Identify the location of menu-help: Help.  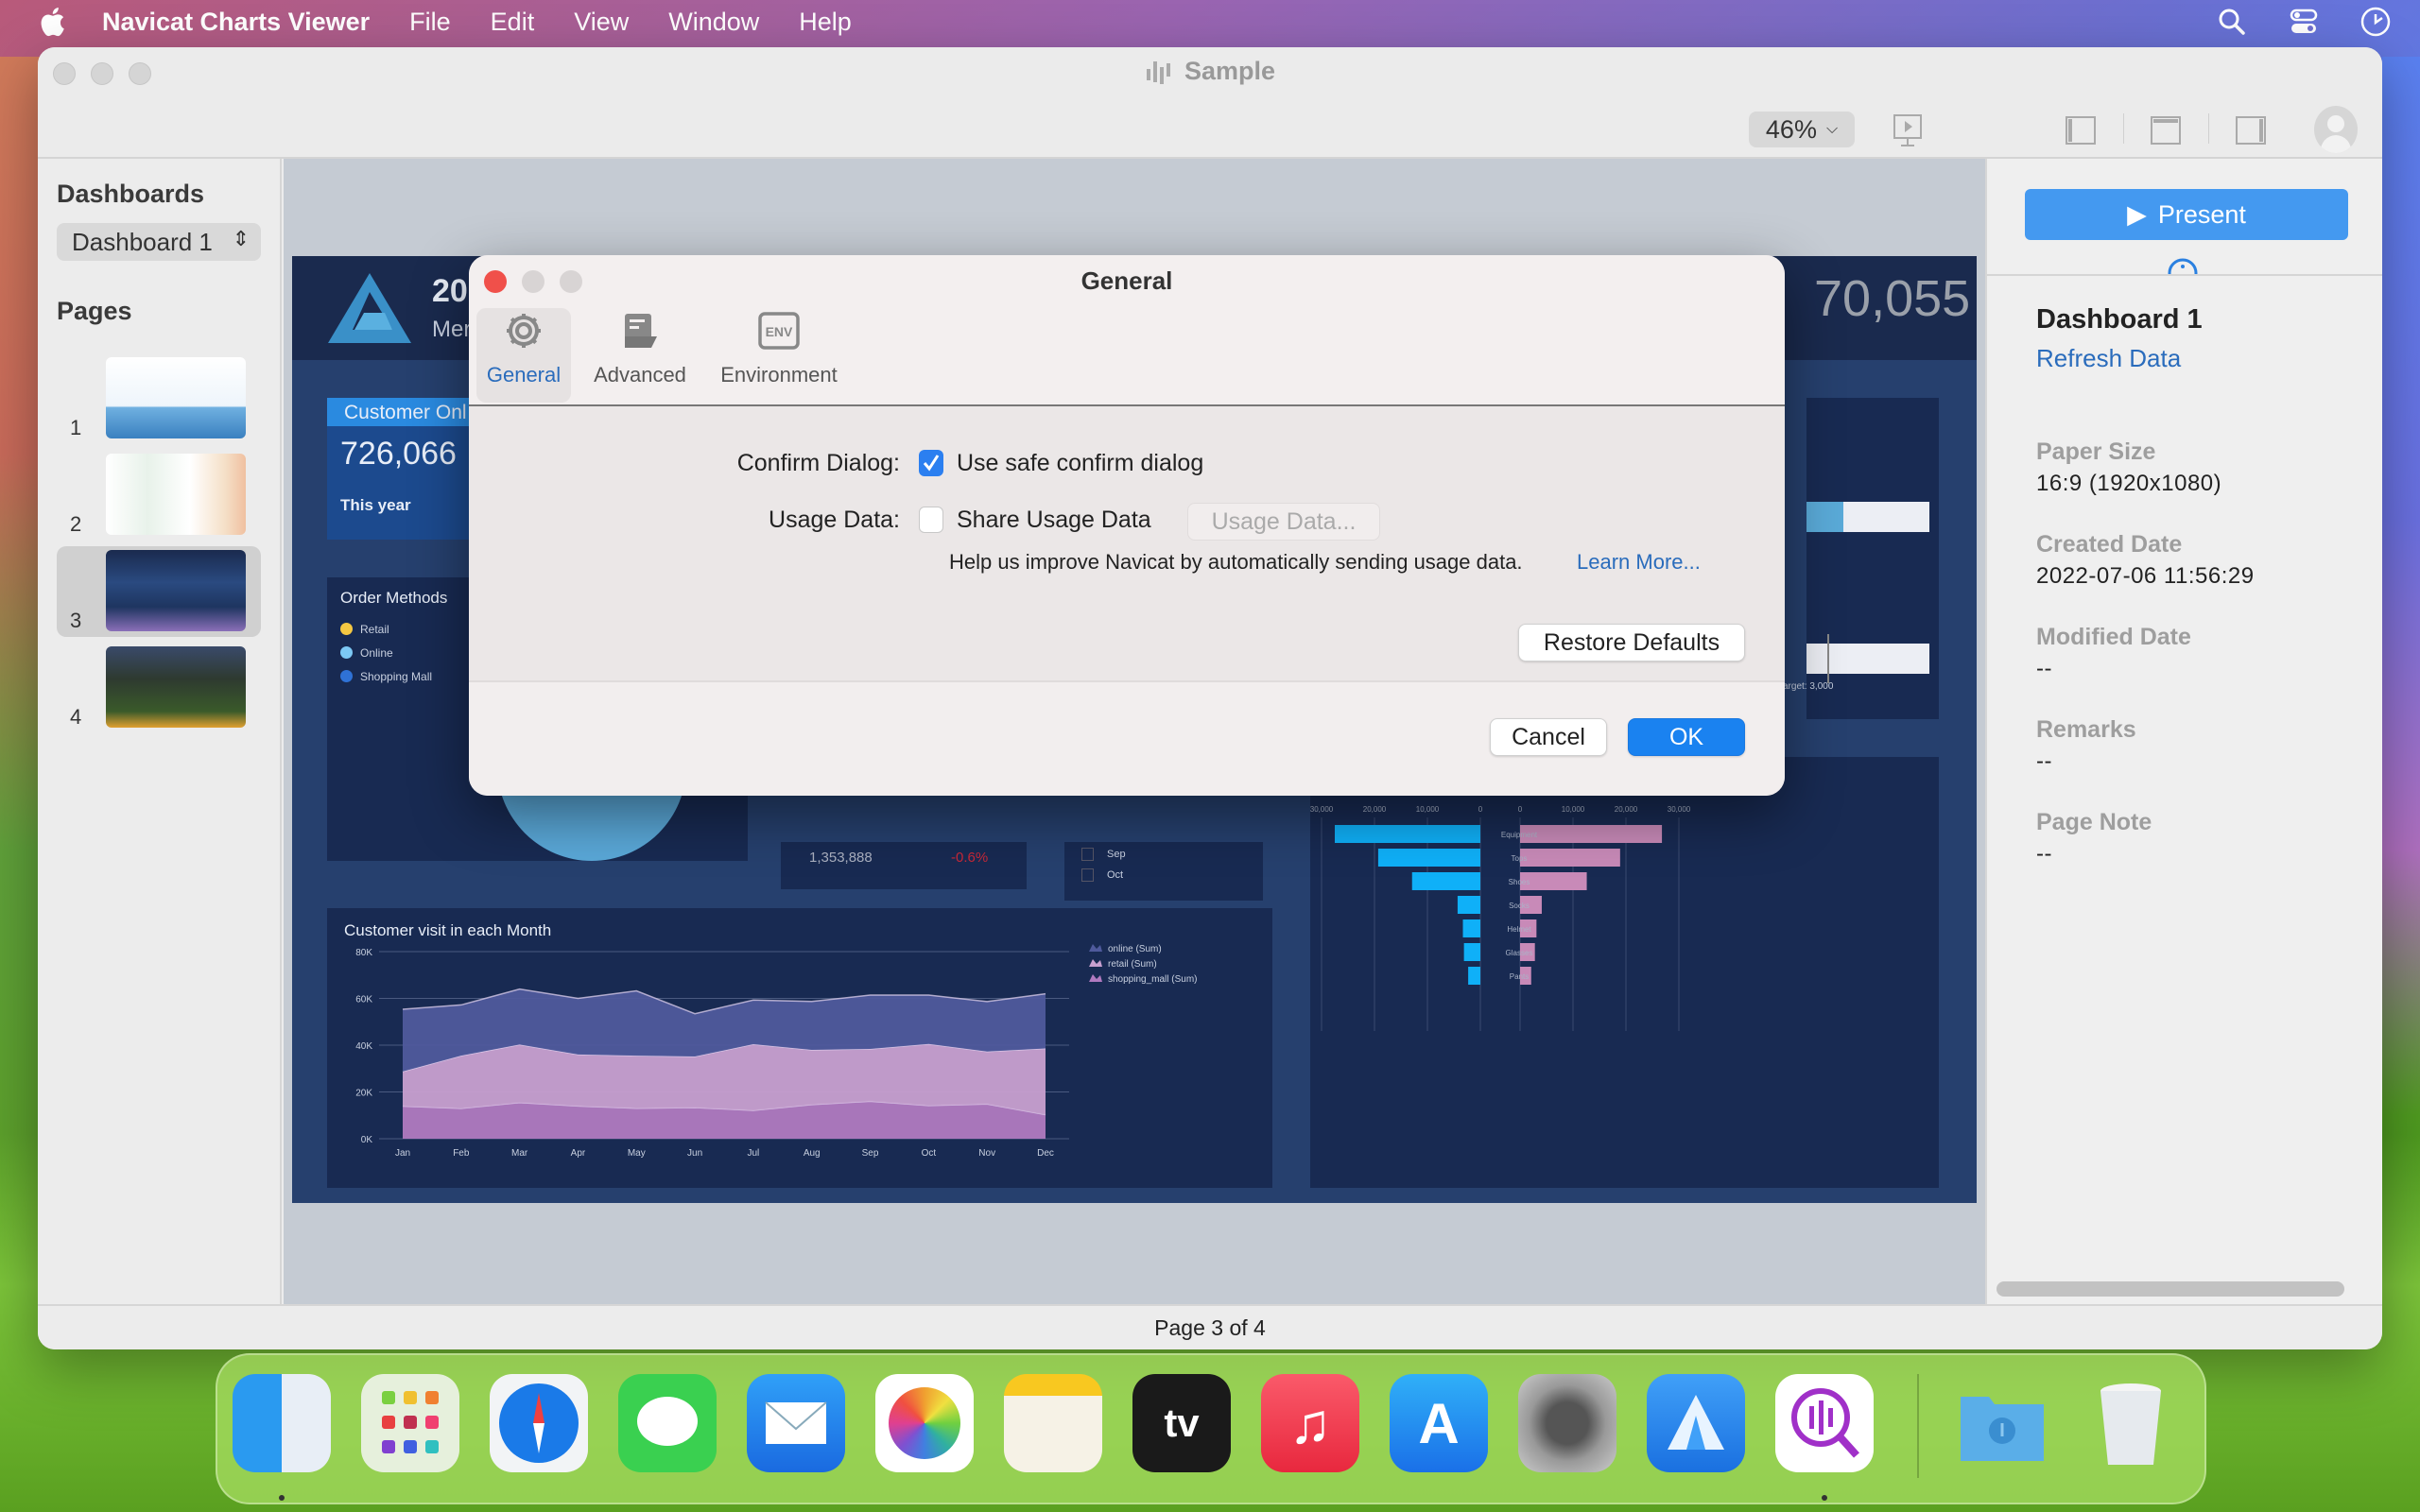
(825, 22).